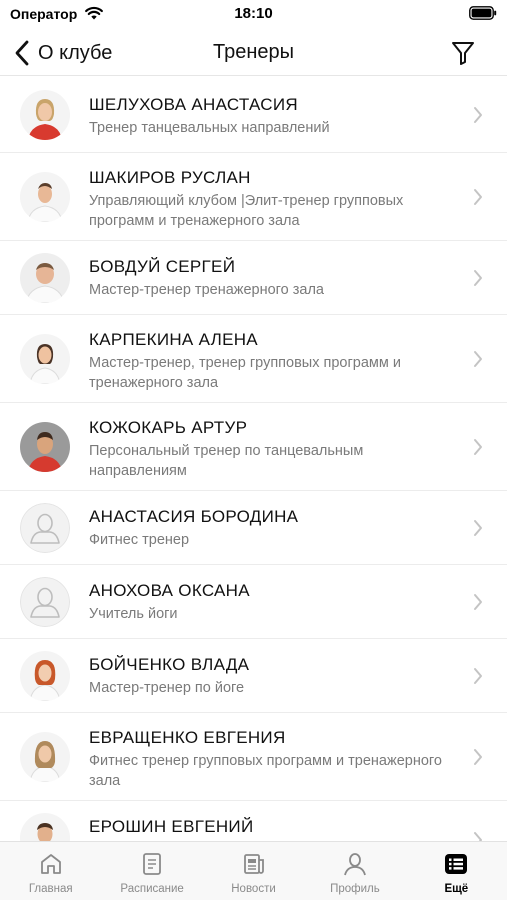 The height and width of the screenshot is (900, 507). What do you see at coordinates (22, 53) in the screenshot?
I see `back-chevron-icon` at bounding box center [22, 53].